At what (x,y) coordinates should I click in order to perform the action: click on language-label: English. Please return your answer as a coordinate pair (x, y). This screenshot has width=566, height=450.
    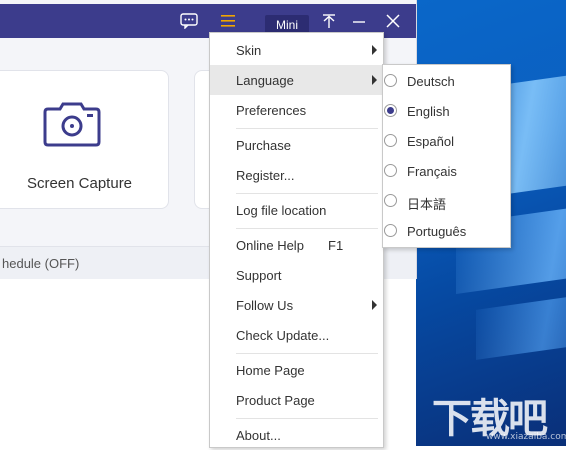
    Looking at the image, I should click on (428, 111).